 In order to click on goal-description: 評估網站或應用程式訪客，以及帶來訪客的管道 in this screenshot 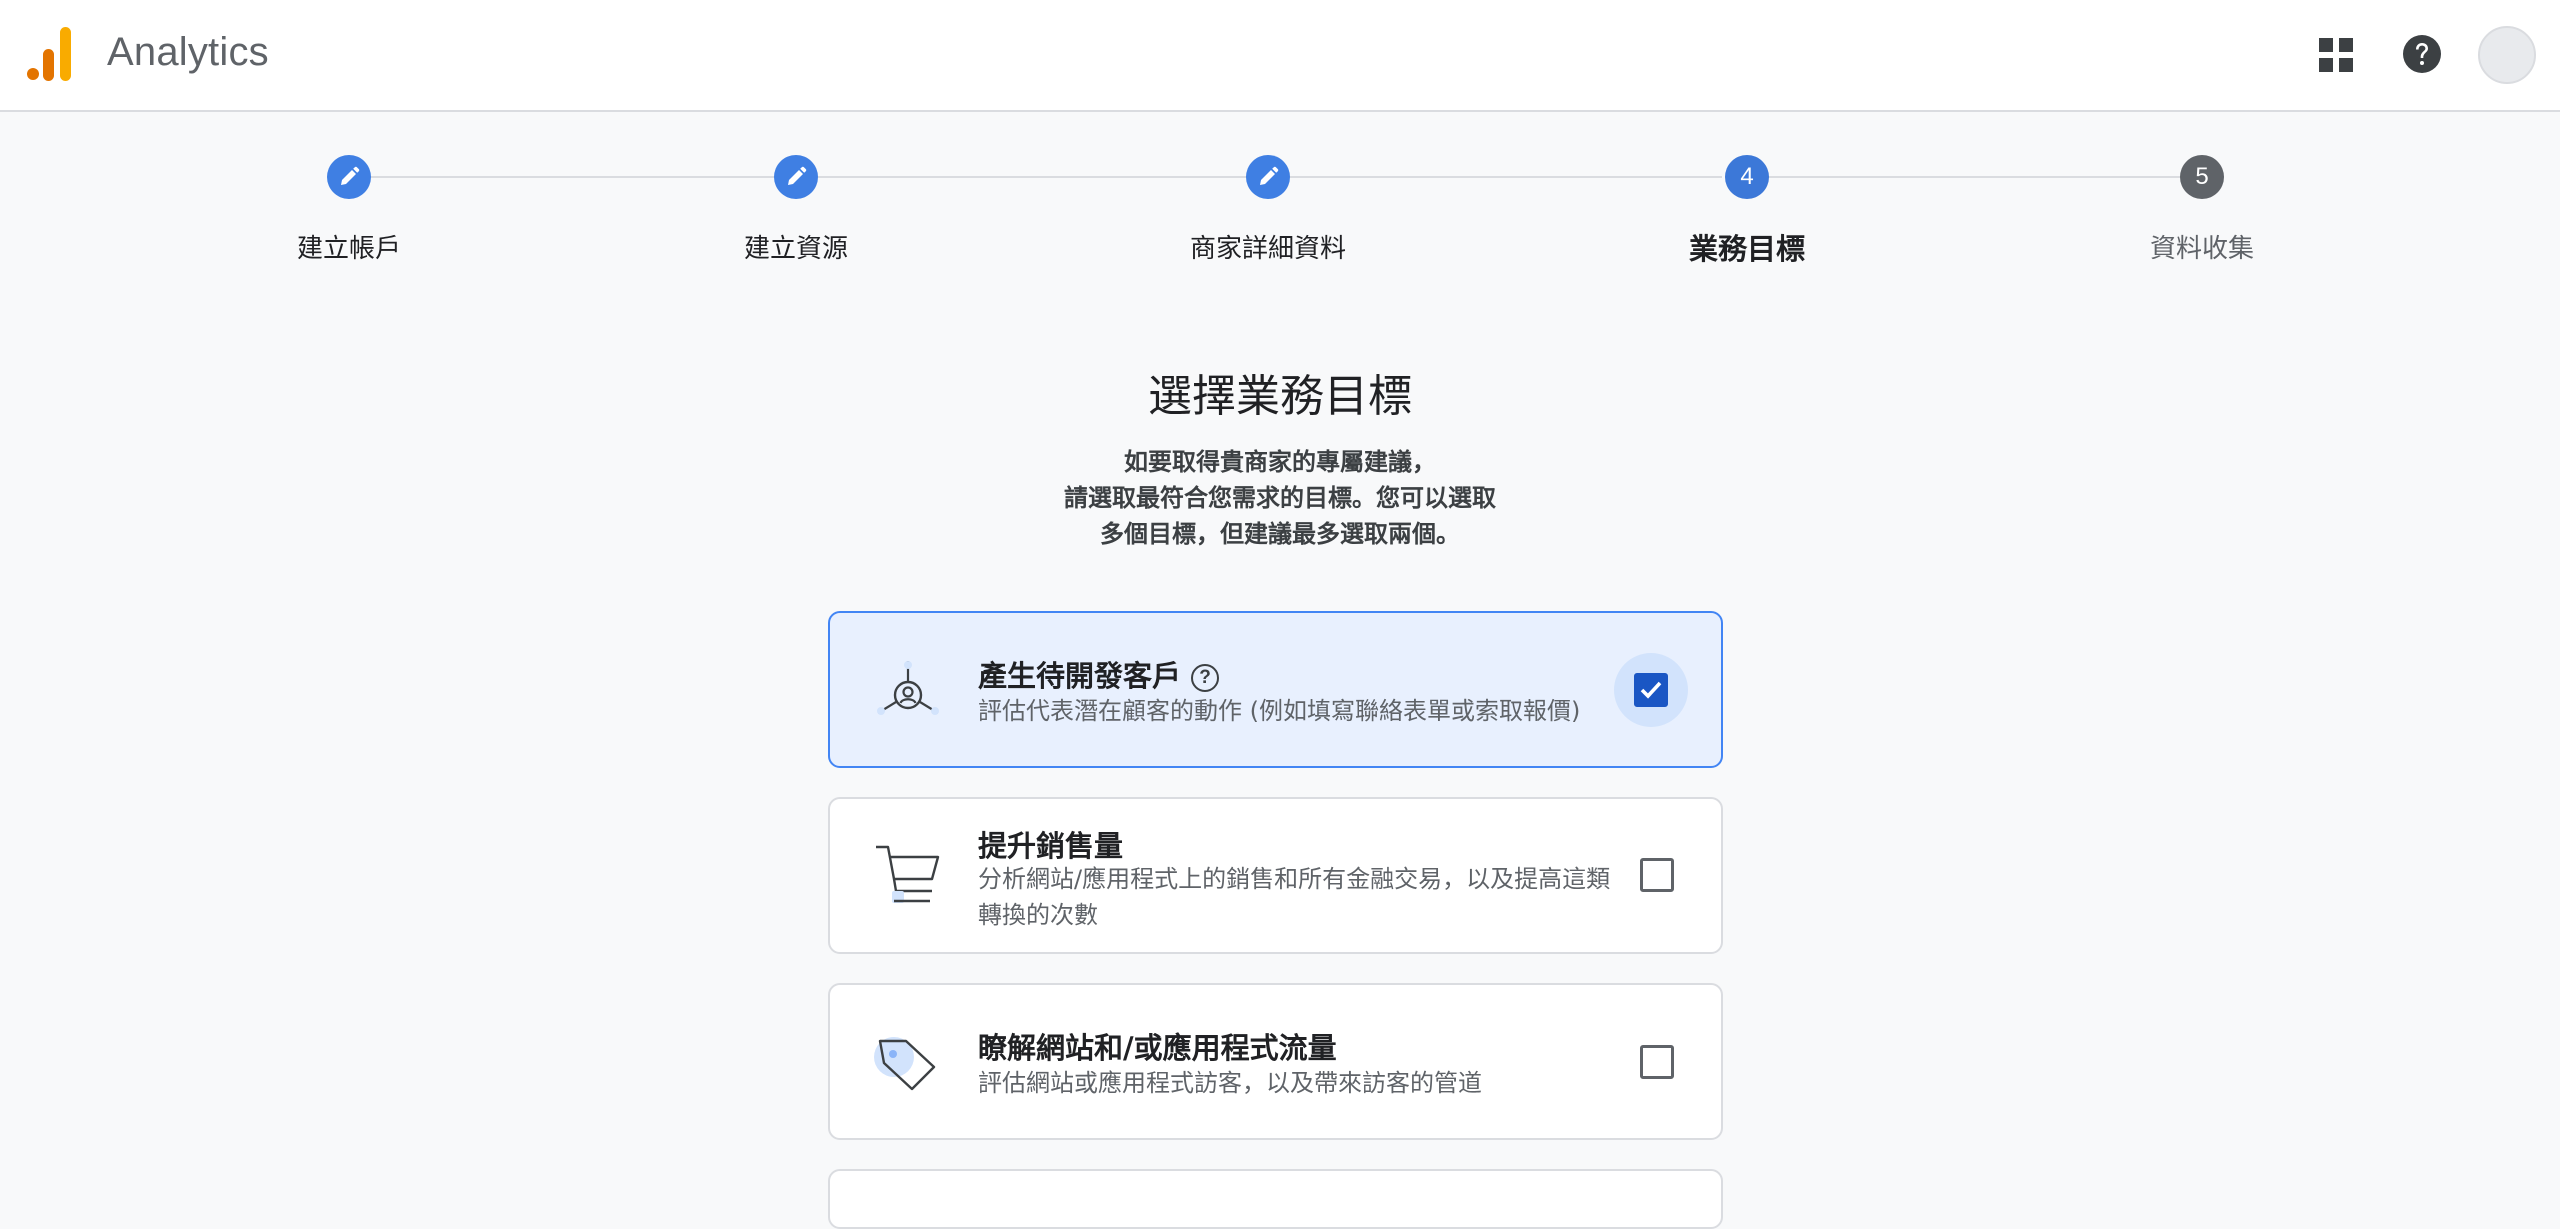, I will do `click(1230, 1083)`.